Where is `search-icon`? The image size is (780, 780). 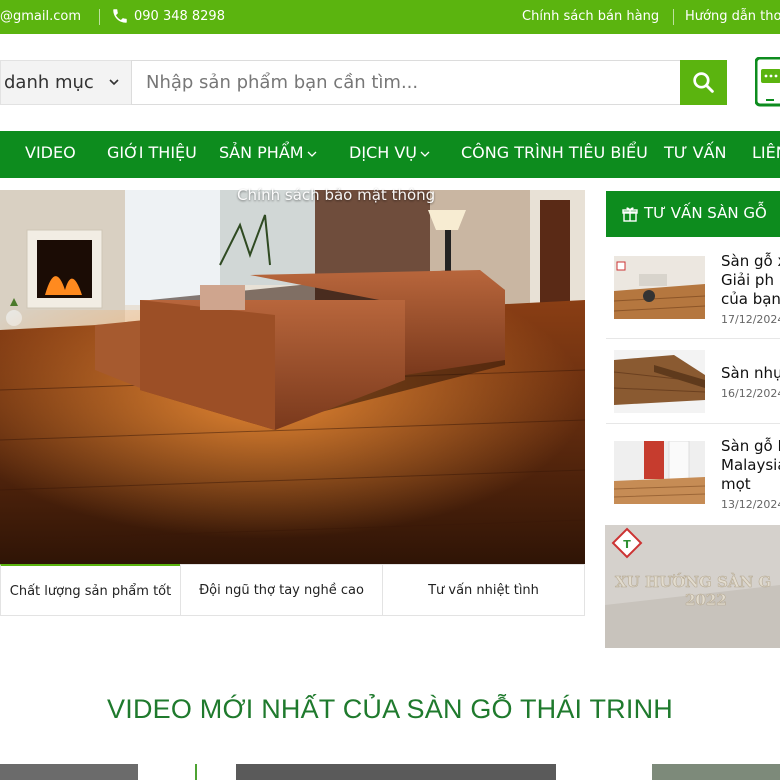
search-icon is located at coordinates (703, 82).